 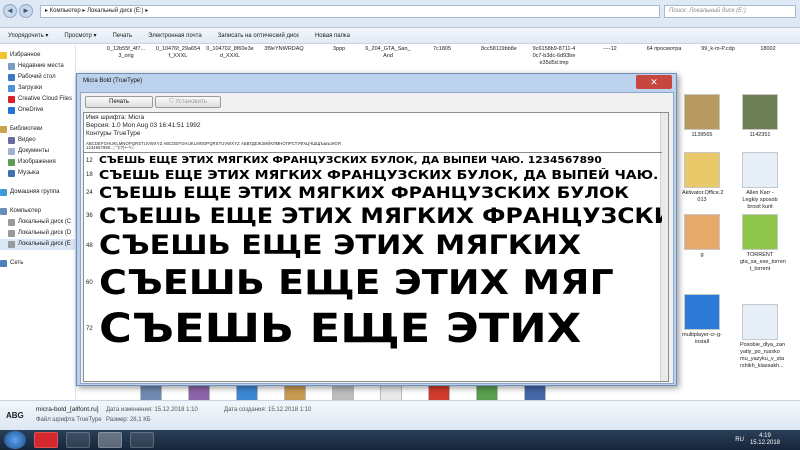 What do you see at coordinates (356, 283) in the screenshot?
I see `sample-text: СЪЕШЬ ЕЩЕ ЭТИХ МЯГ` at bounding box center [356, 283].